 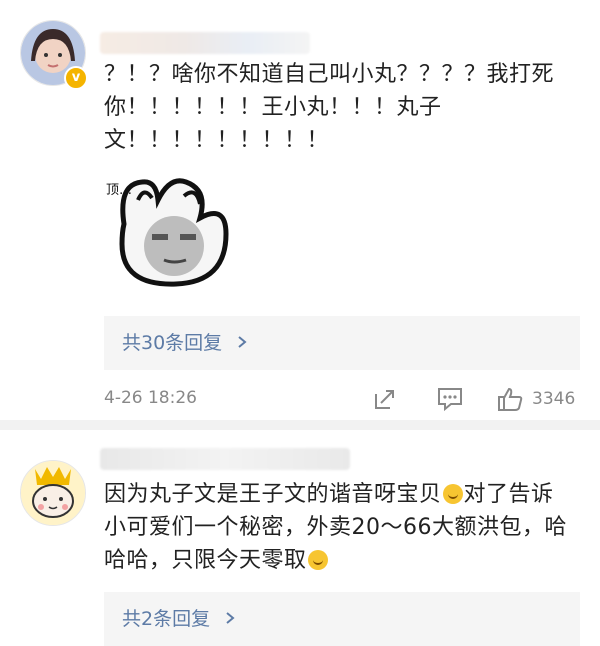 What do you see at coordinates (300, 425) in the screenshot?
I see `divider` at bounding box center [300, 425].